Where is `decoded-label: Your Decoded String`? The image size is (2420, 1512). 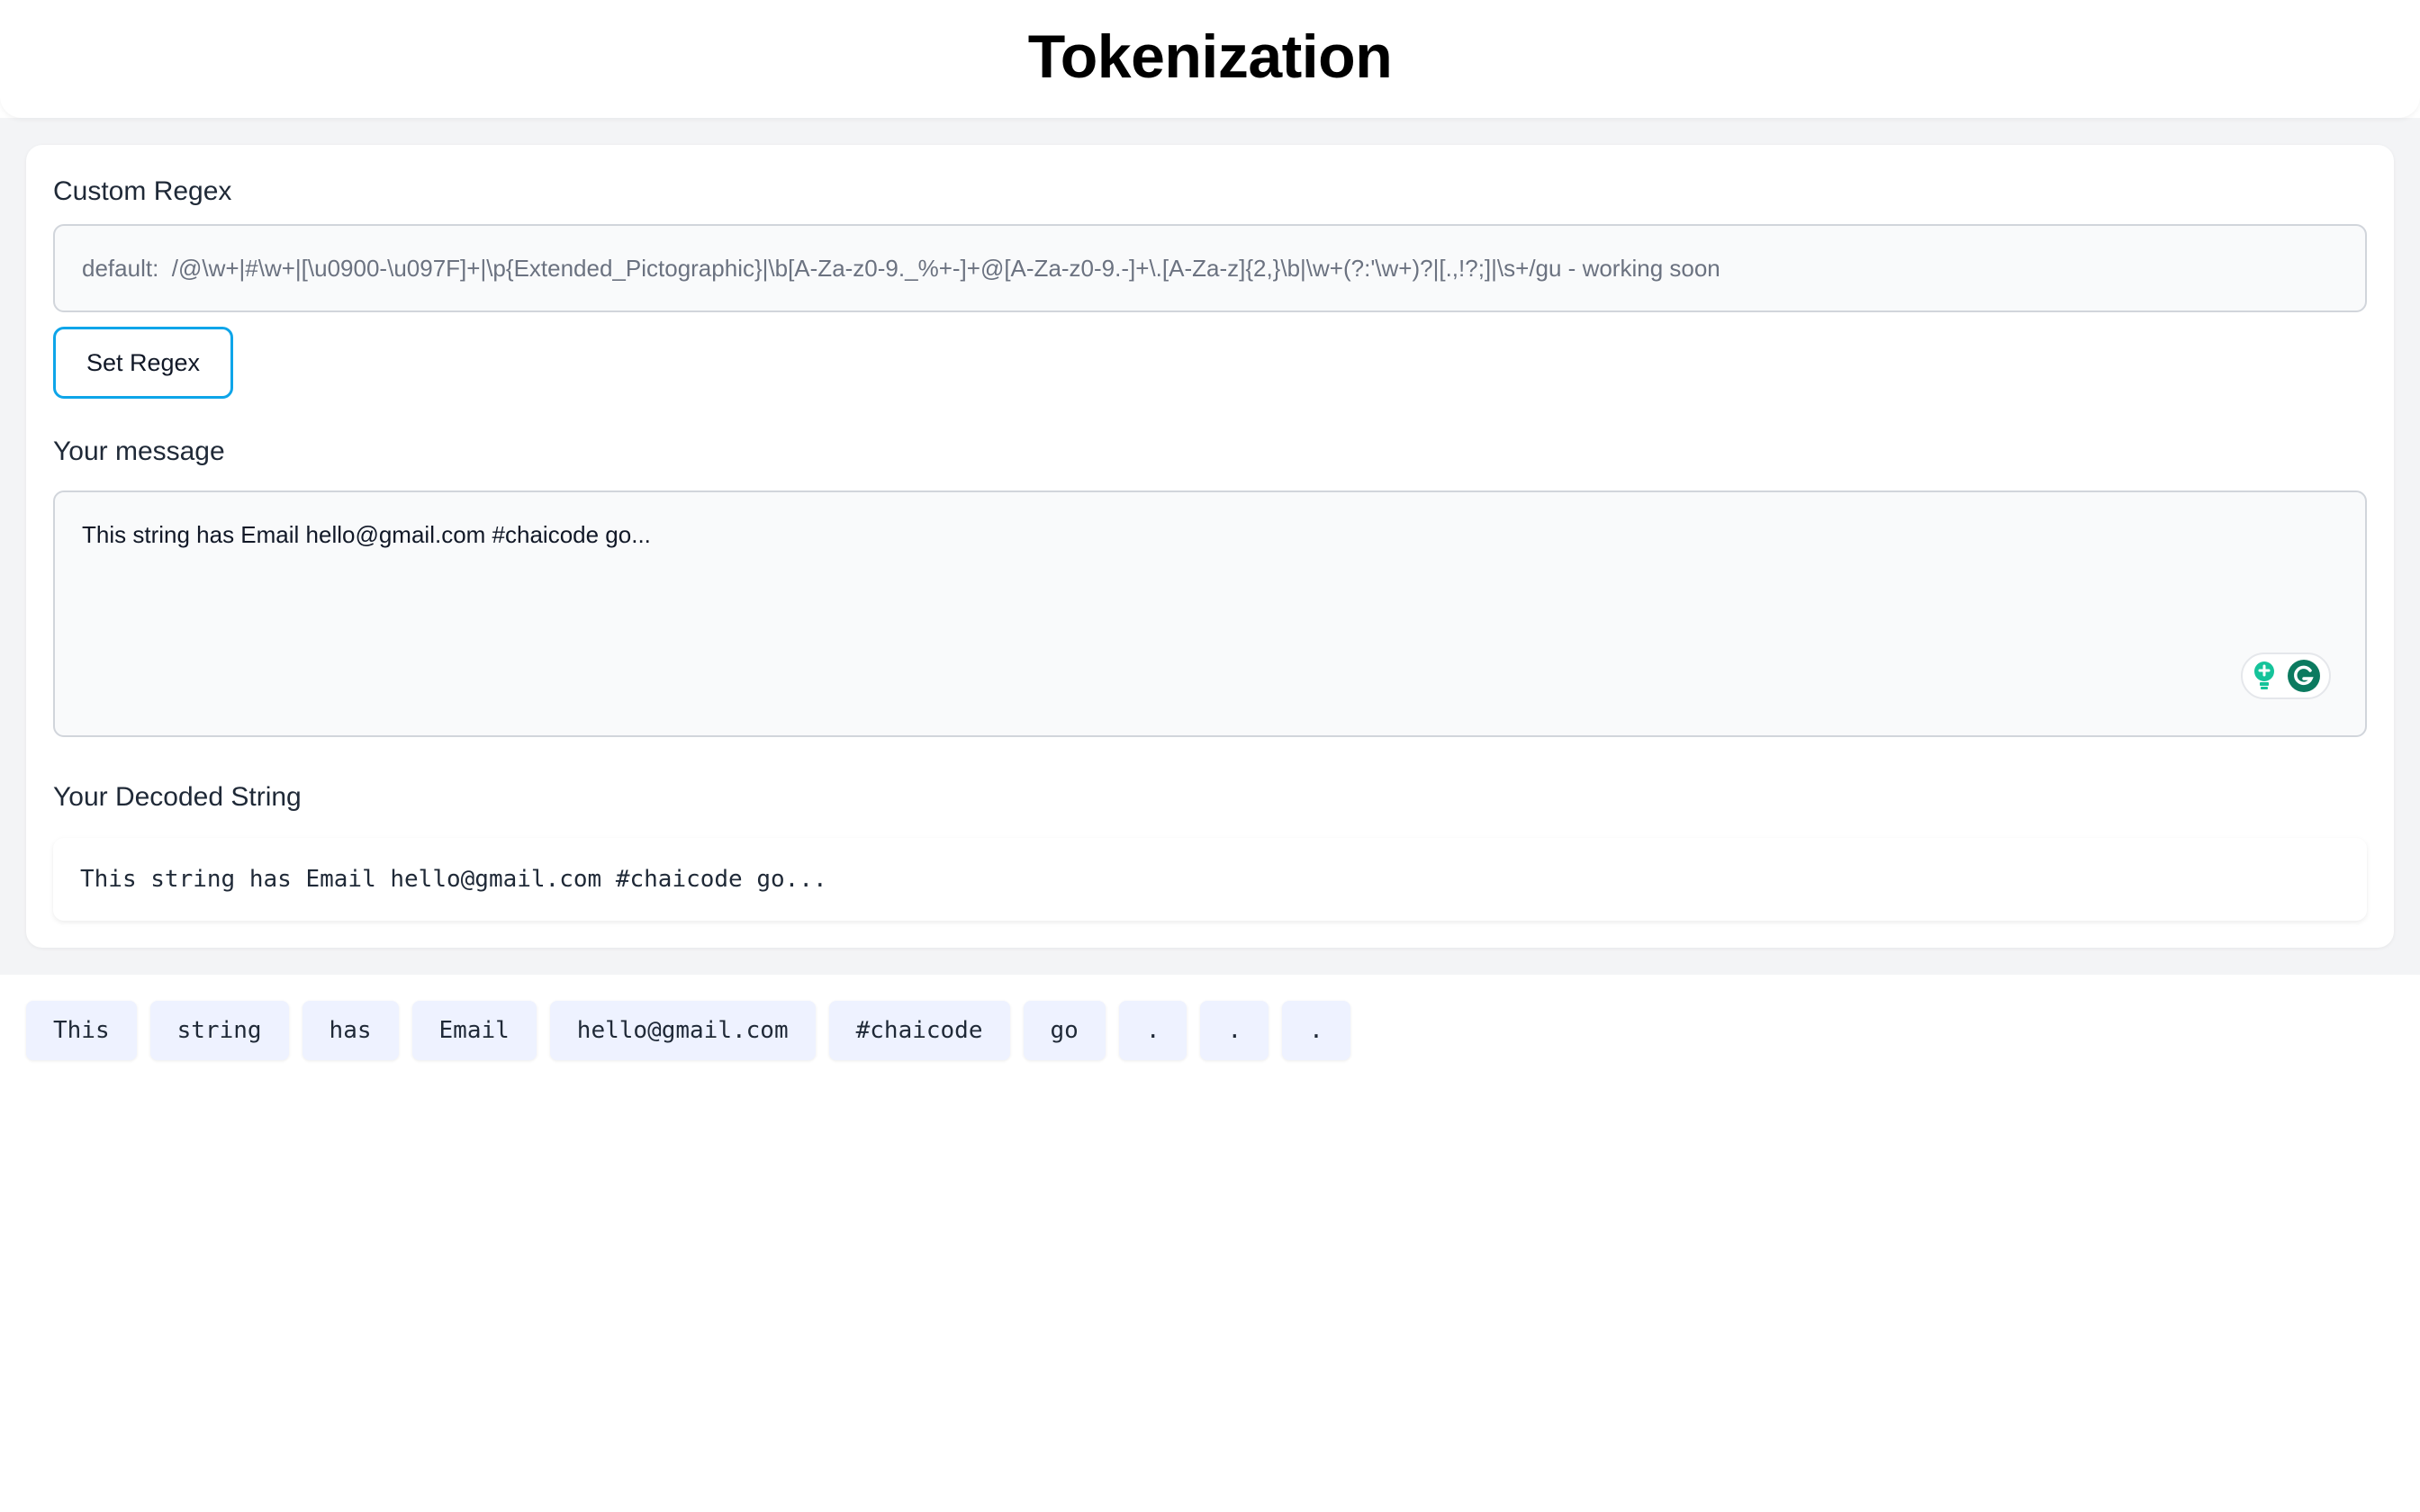 decoded-label: Your Decoded String is located at coordinates (177, 797).